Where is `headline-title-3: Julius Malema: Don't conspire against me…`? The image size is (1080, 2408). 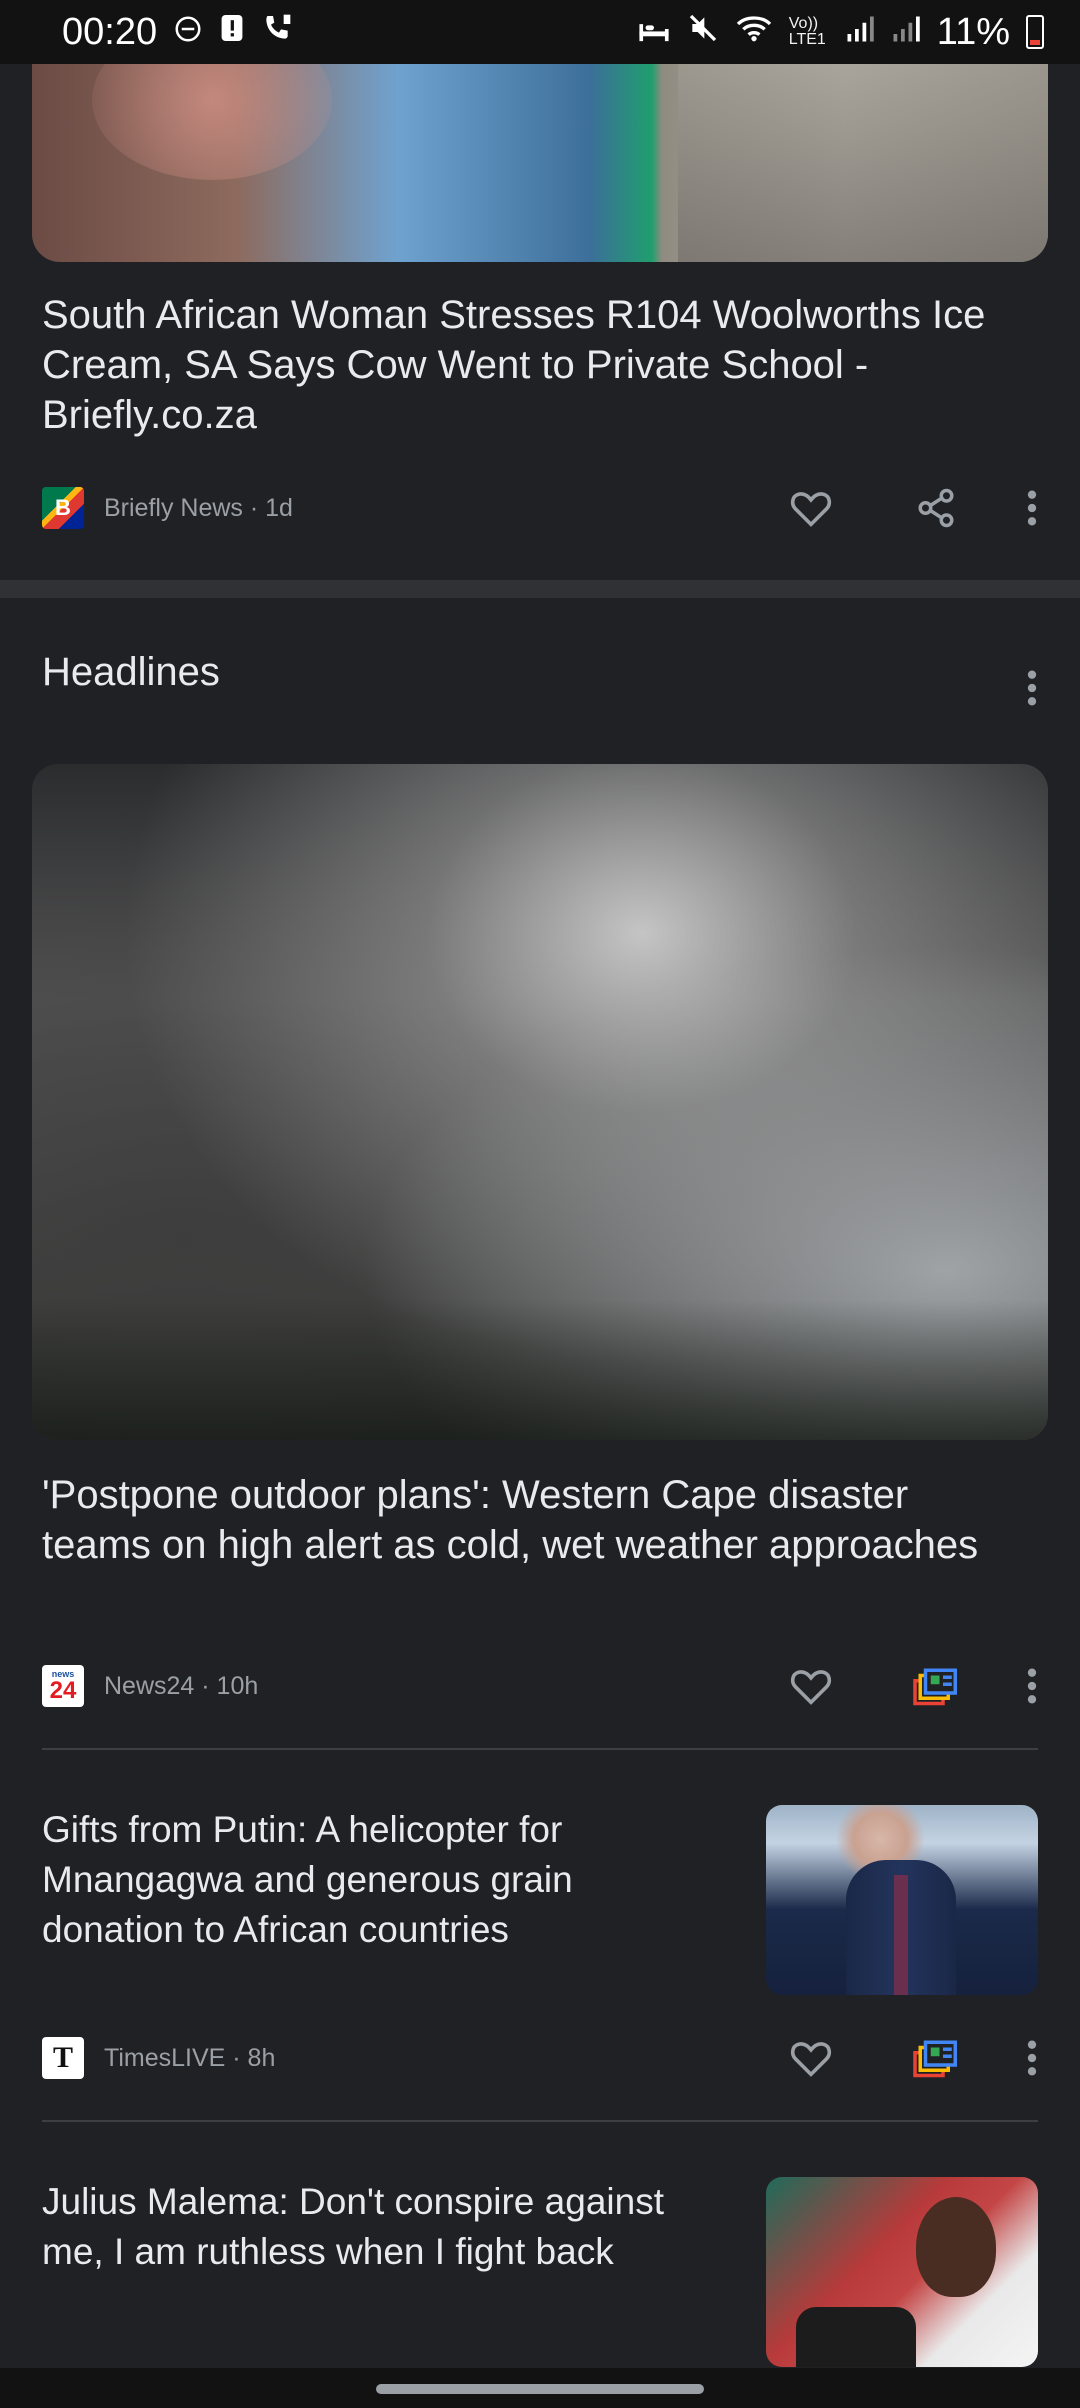 headline-title-3: Julius Malema: Don't conspire against me… is located at coordinates (362, 2227).